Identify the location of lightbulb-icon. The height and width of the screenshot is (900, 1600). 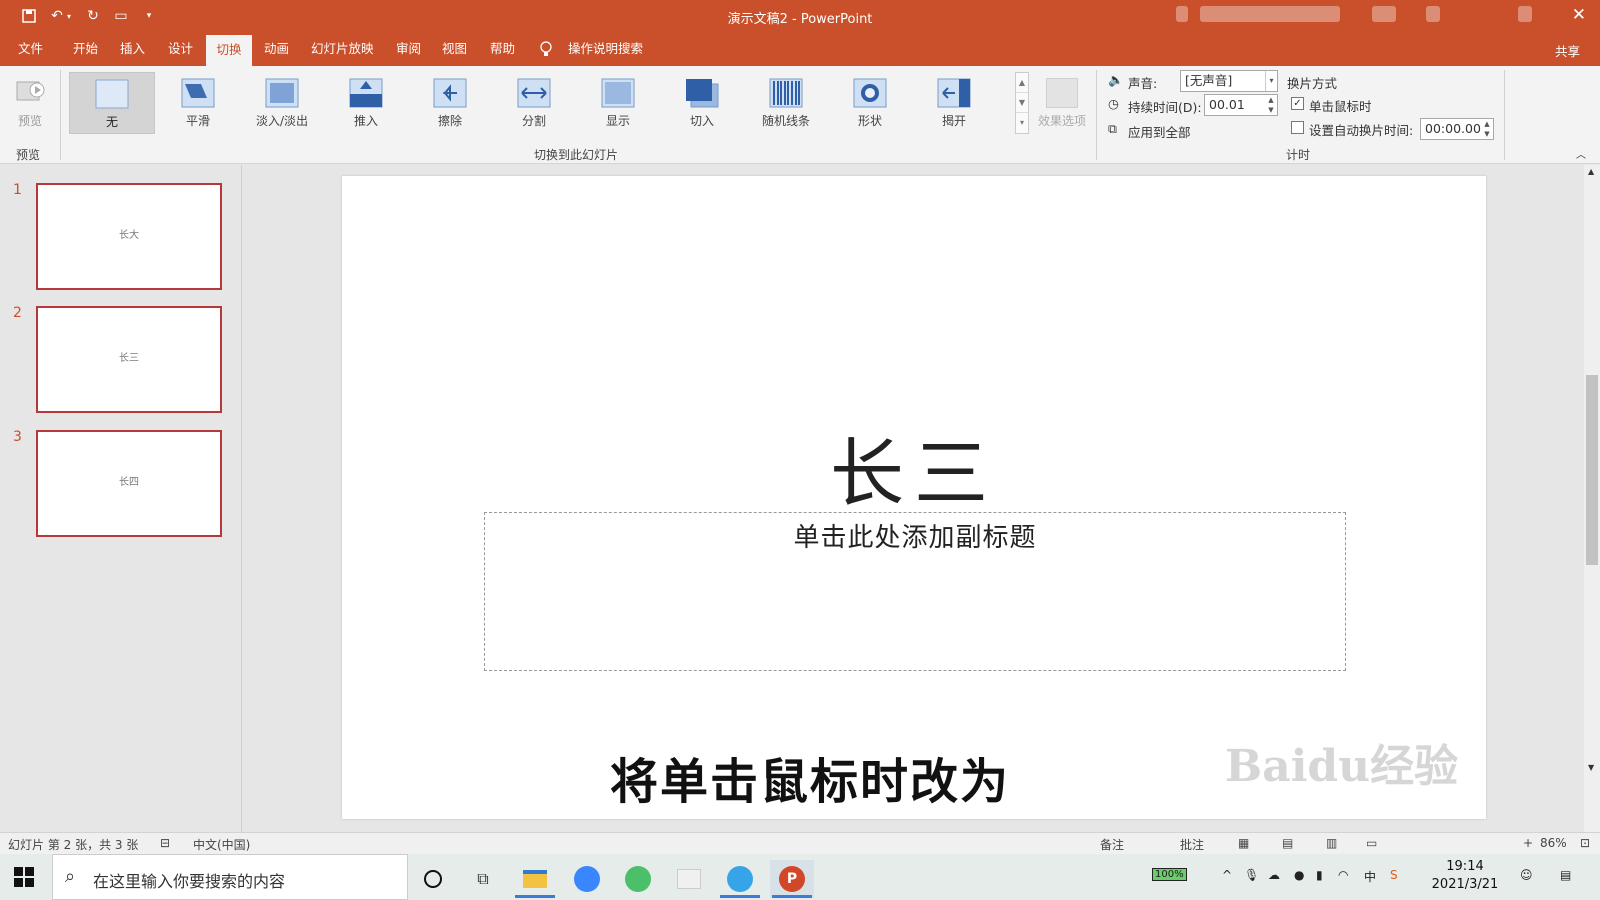
(546, 48).